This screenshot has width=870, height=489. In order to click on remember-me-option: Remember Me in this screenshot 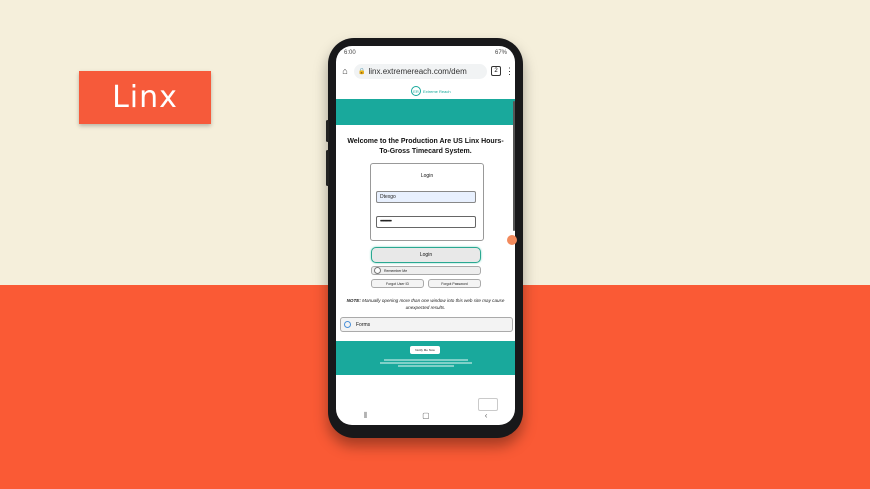, I will do `click(426, 270)`.